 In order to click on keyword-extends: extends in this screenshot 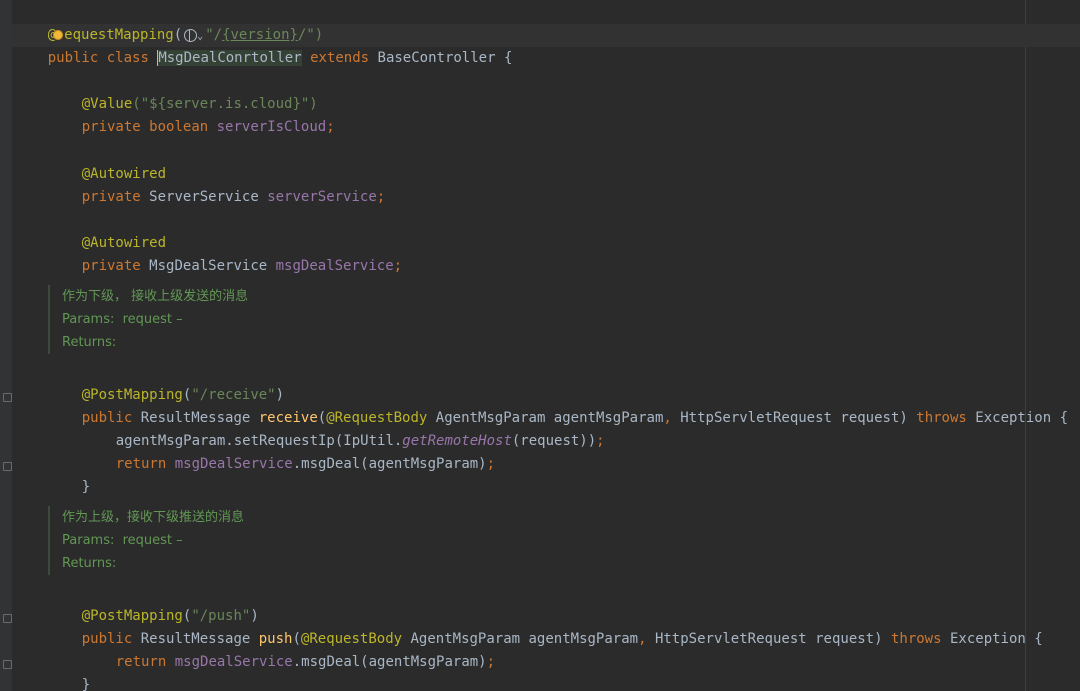, I will do `click(340, 58)`.